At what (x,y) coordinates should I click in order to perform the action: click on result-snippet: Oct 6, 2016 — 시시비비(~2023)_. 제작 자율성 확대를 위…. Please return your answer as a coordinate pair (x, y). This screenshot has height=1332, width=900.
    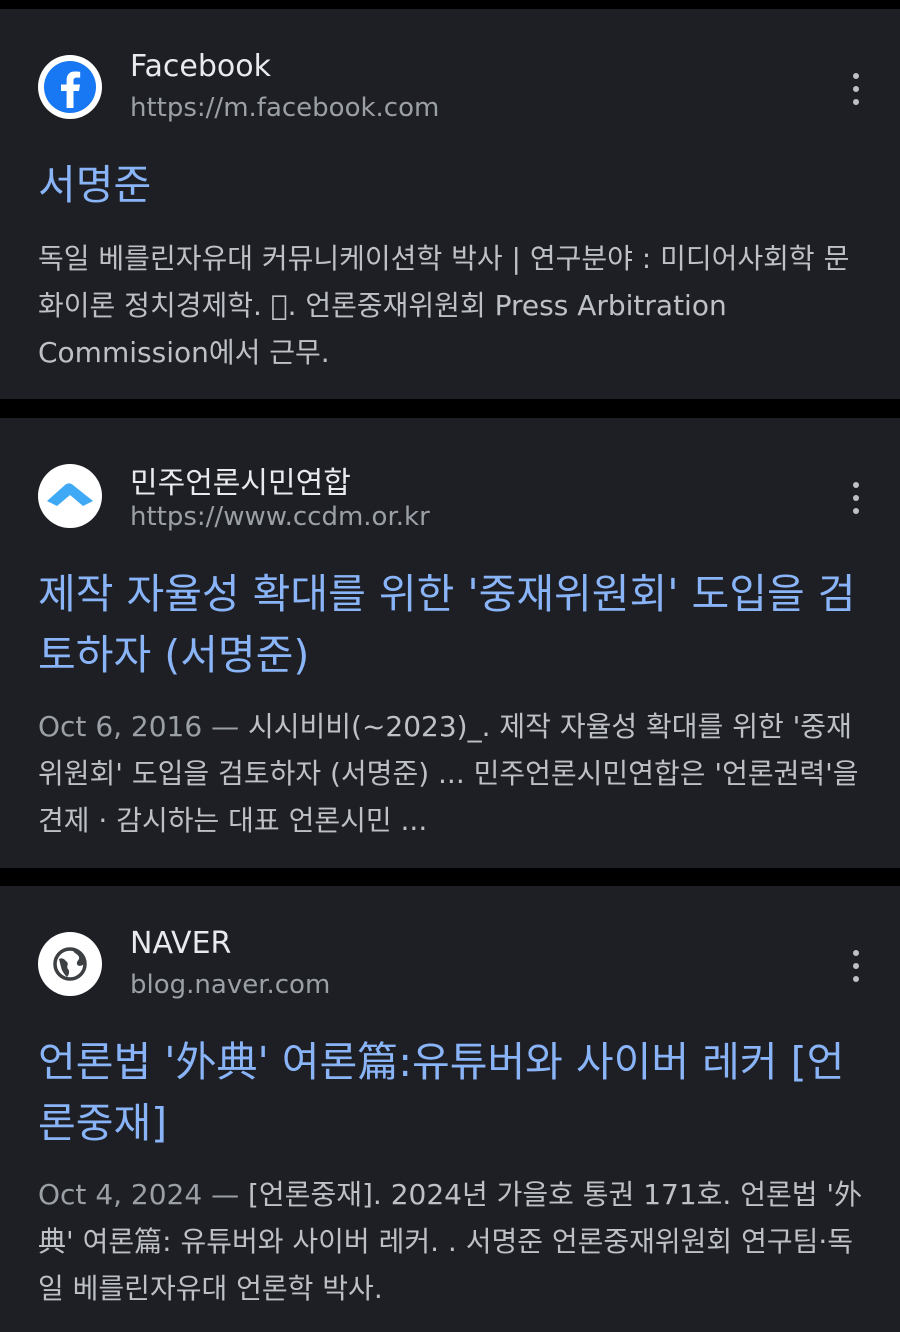
    Looking at the image, I should click on (454, 773).